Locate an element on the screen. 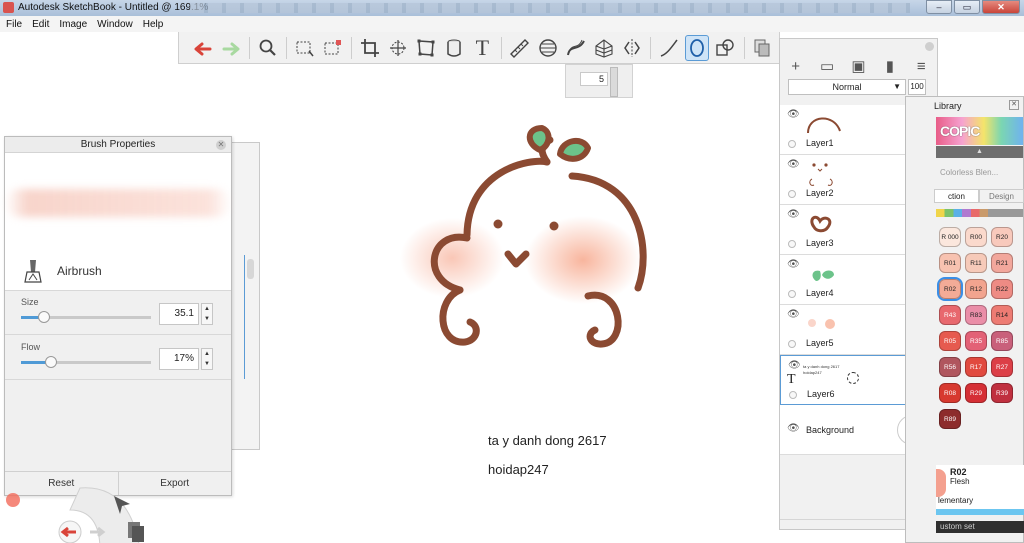  panel-close-icon is located at coordinates (929, 46).